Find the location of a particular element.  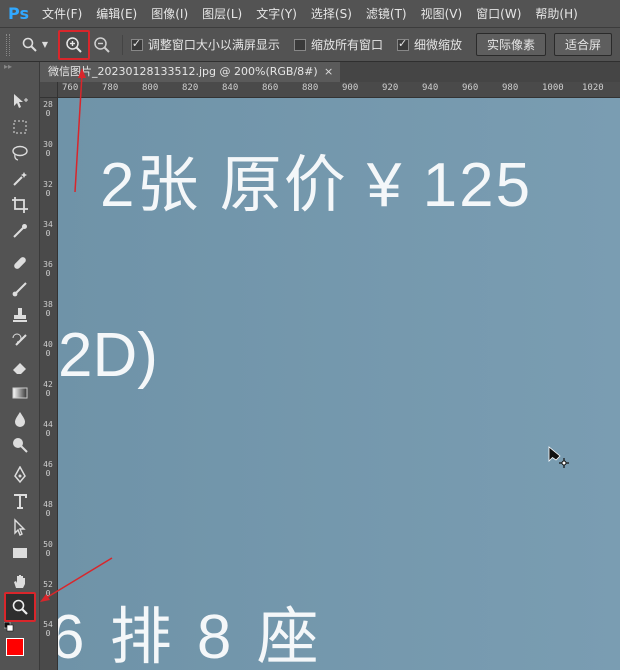

dodge-icon is located at coordinates (20, 445).